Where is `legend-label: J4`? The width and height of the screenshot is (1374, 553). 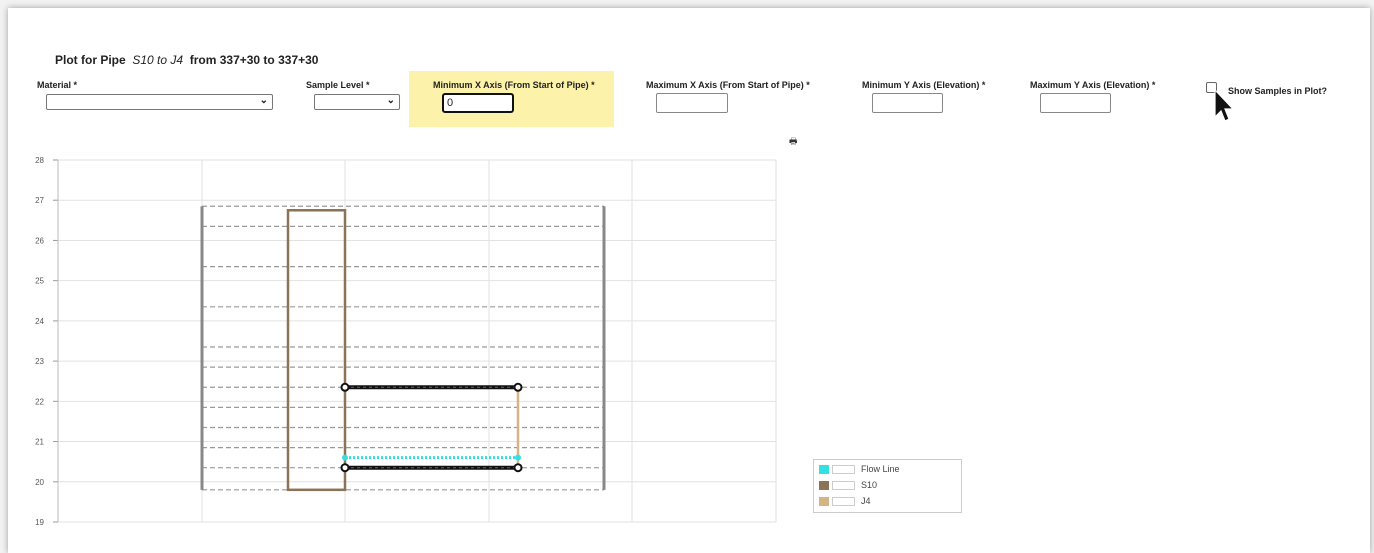 legend-label: J4 is located at coordinates (866, 501).